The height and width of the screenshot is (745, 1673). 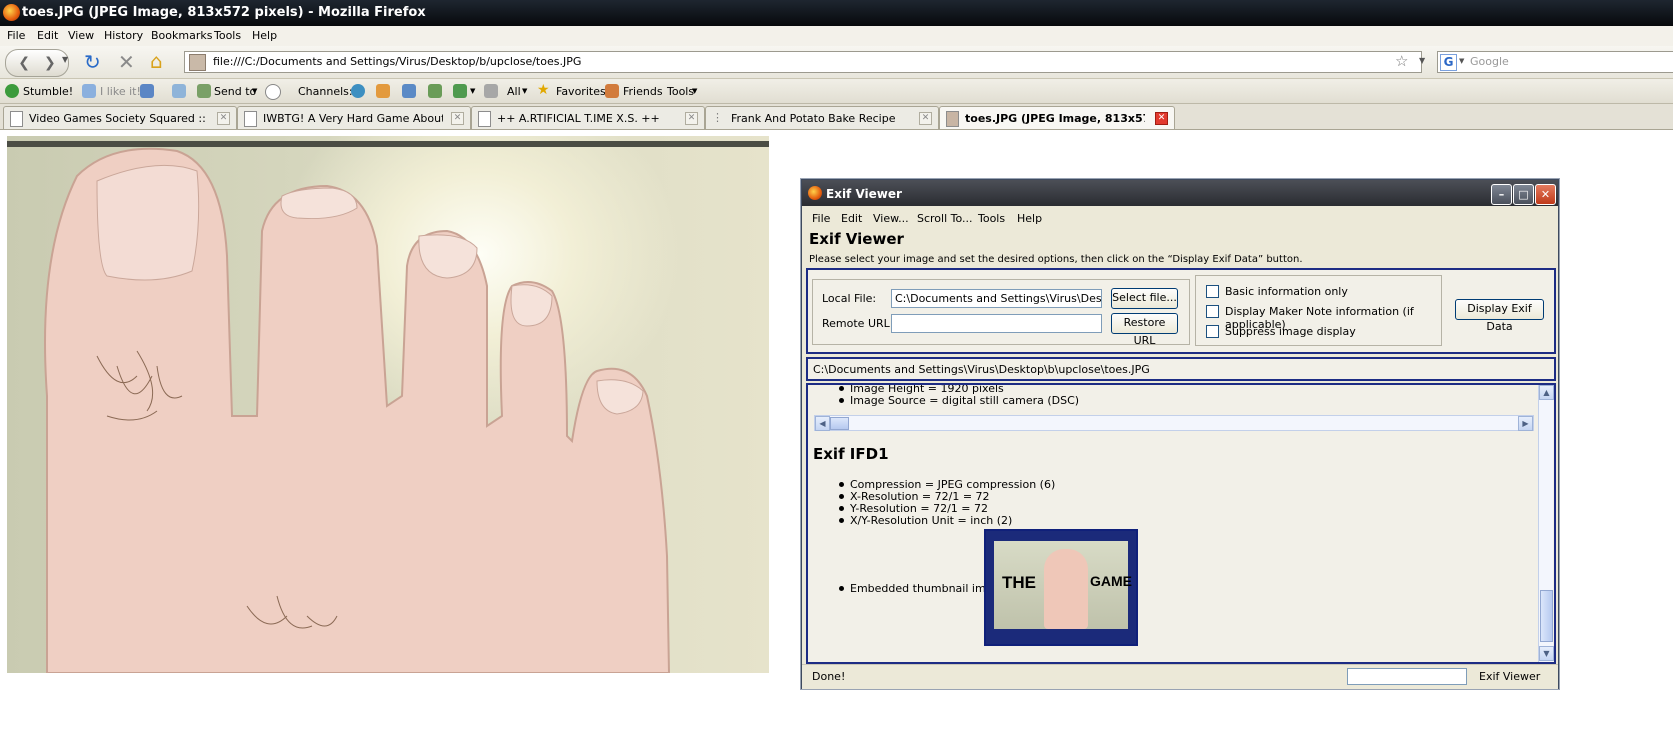 I want to click on tools-button: Tools, so click(x=680, y=91).